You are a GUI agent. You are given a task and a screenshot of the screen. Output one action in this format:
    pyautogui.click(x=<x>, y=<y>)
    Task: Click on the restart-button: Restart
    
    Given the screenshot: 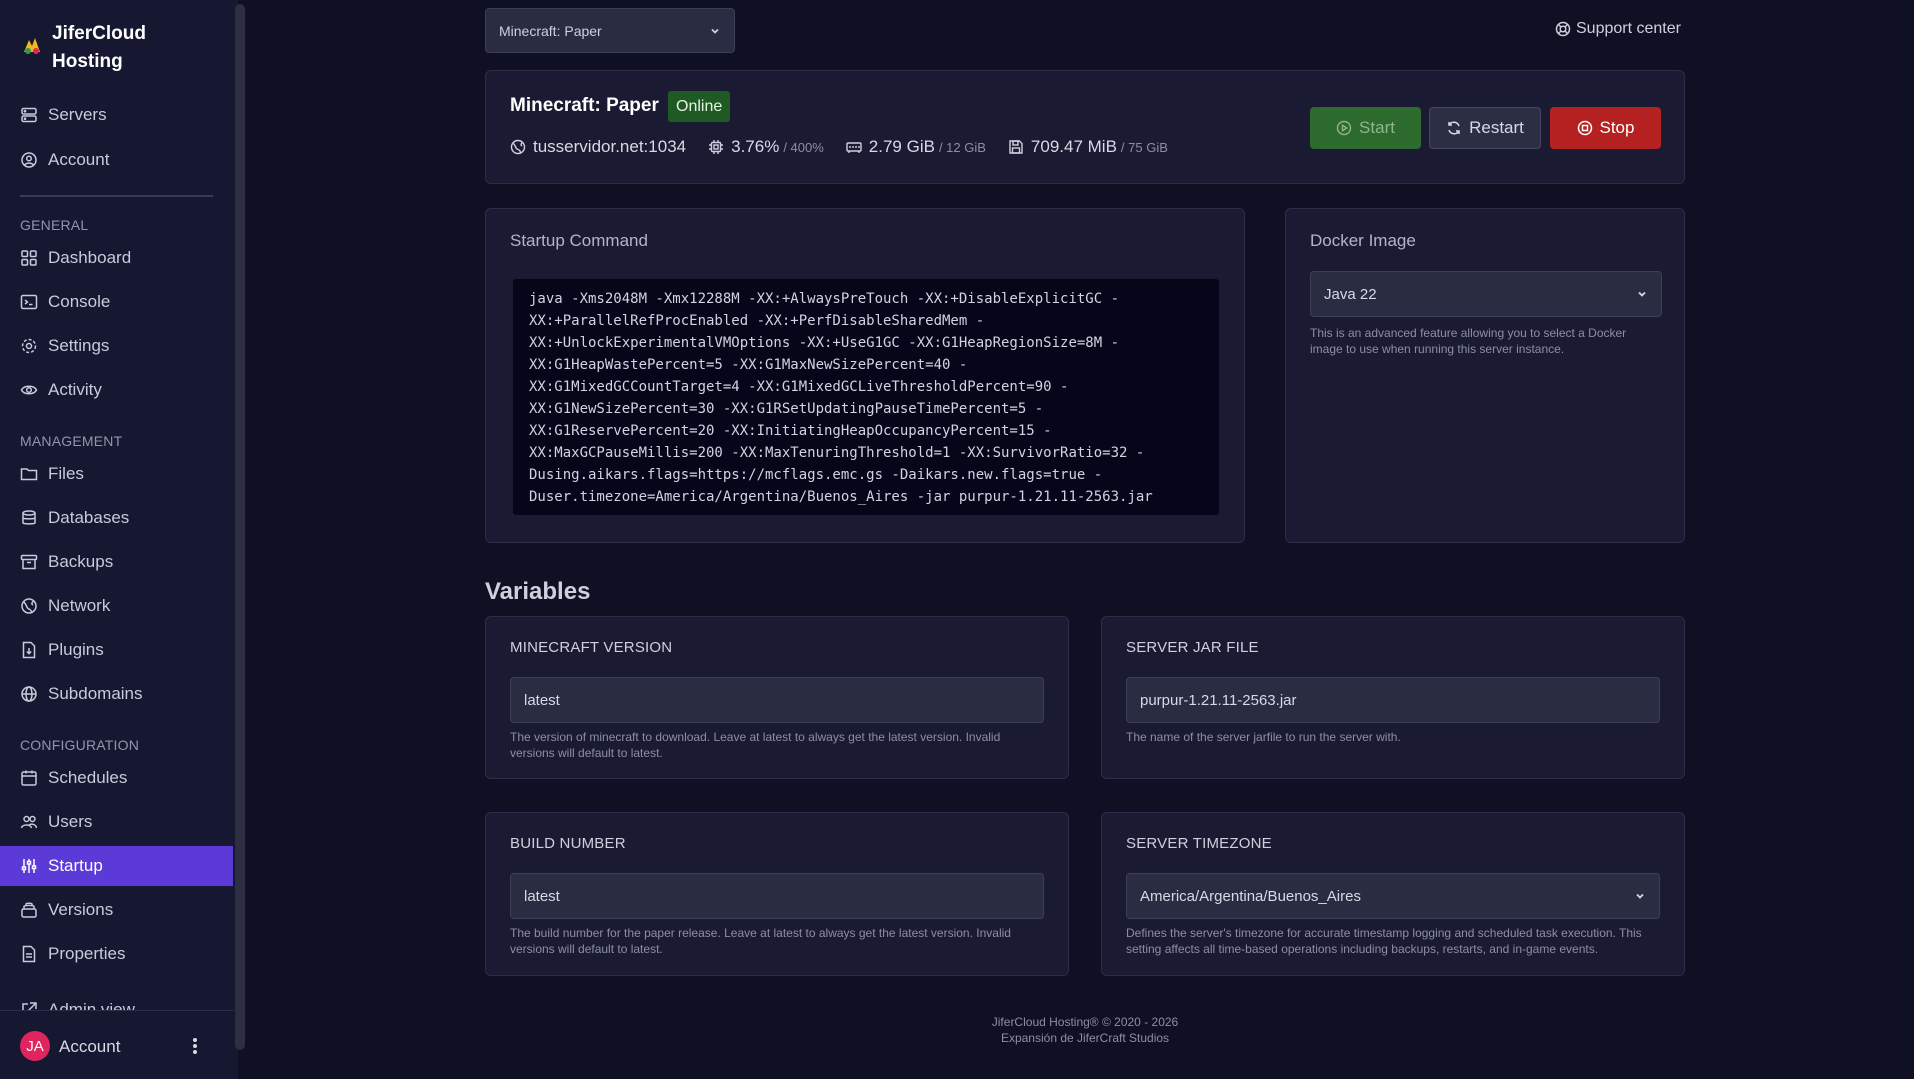 What is the action you would take?
    pyautogui.click(x=1485, y=128)
    